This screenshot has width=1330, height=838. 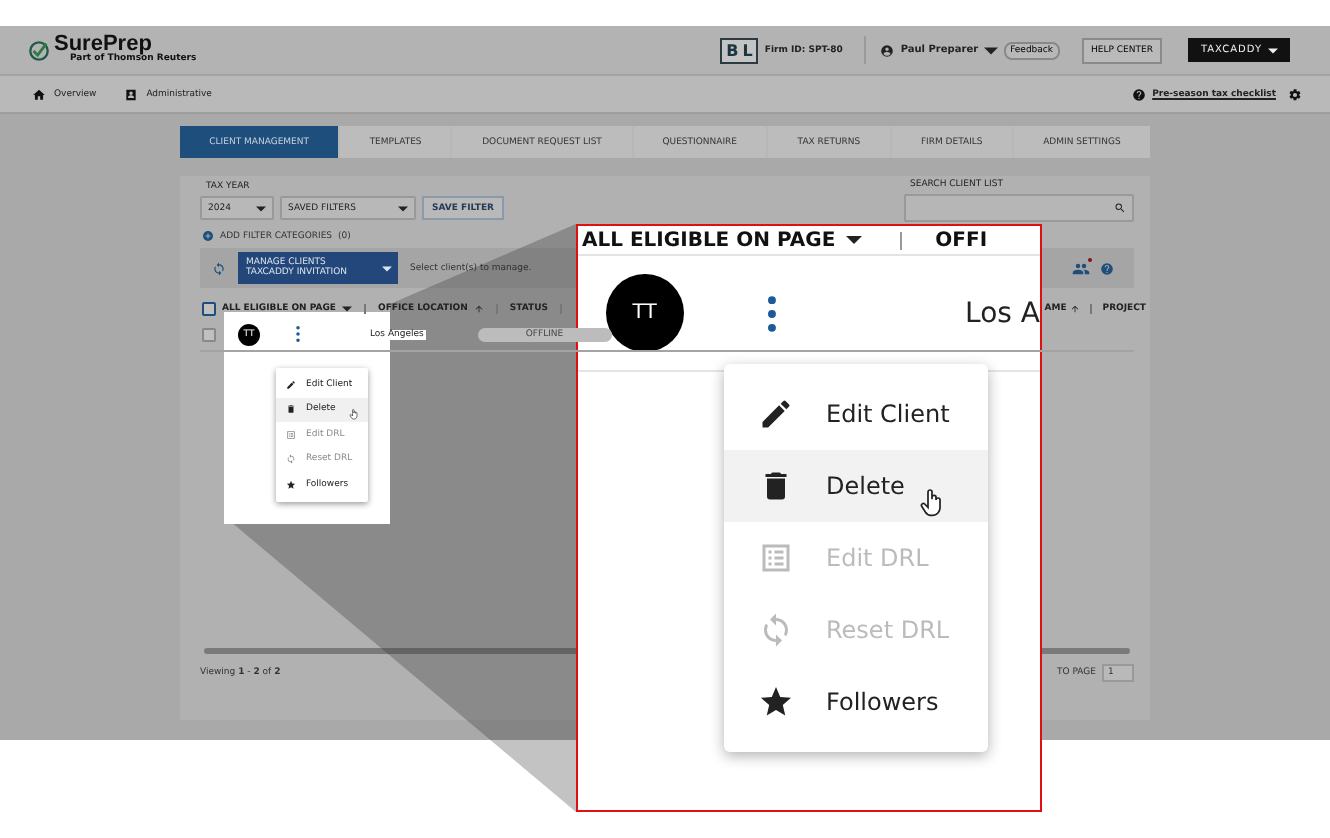 What do you see at coordinates (856, 486) in the screenshot?
I see `menu-item: Delete` at bounding box center [856, 486].